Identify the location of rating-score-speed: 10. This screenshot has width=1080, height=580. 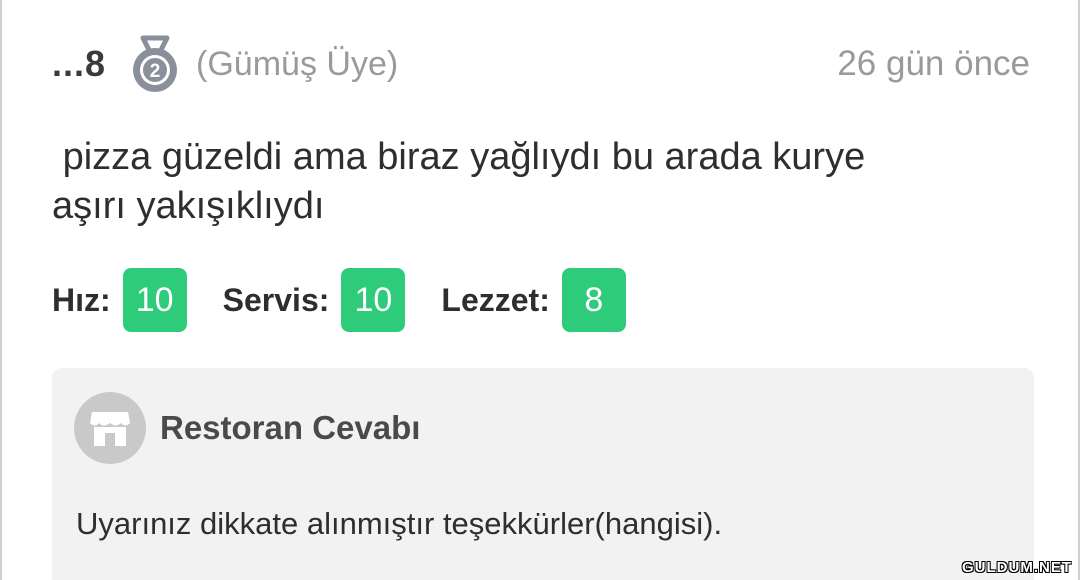
(154, 300).